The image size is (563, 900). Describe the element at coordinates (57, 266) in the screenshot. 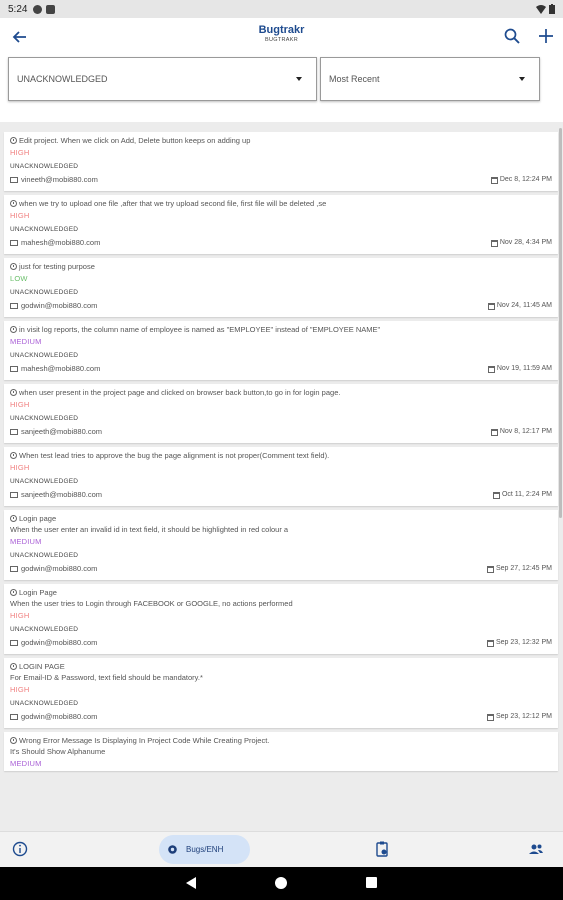

I see `bug-text: just for testing purpose` at that location.